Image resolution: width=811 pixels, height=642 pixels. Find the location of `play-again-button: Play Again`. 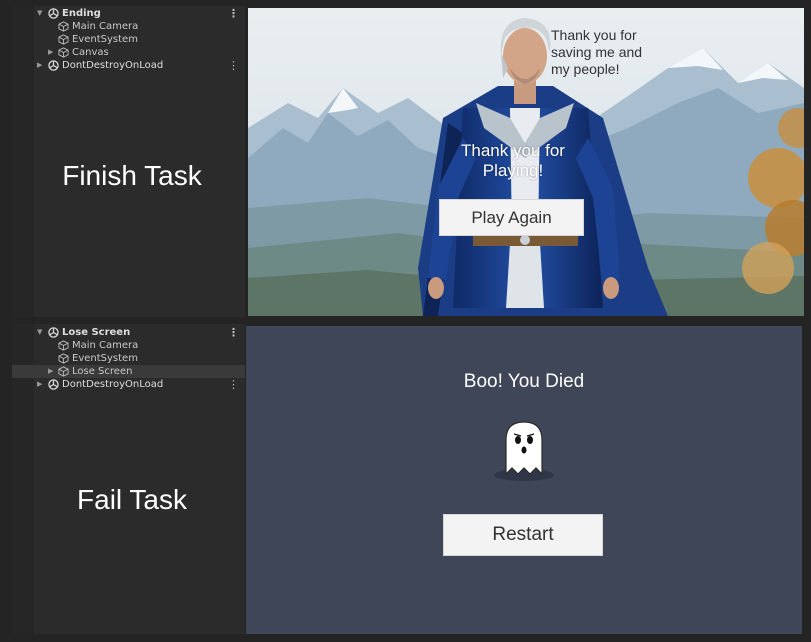

play-again-button: Play Again is located at coordinates (511, 217).